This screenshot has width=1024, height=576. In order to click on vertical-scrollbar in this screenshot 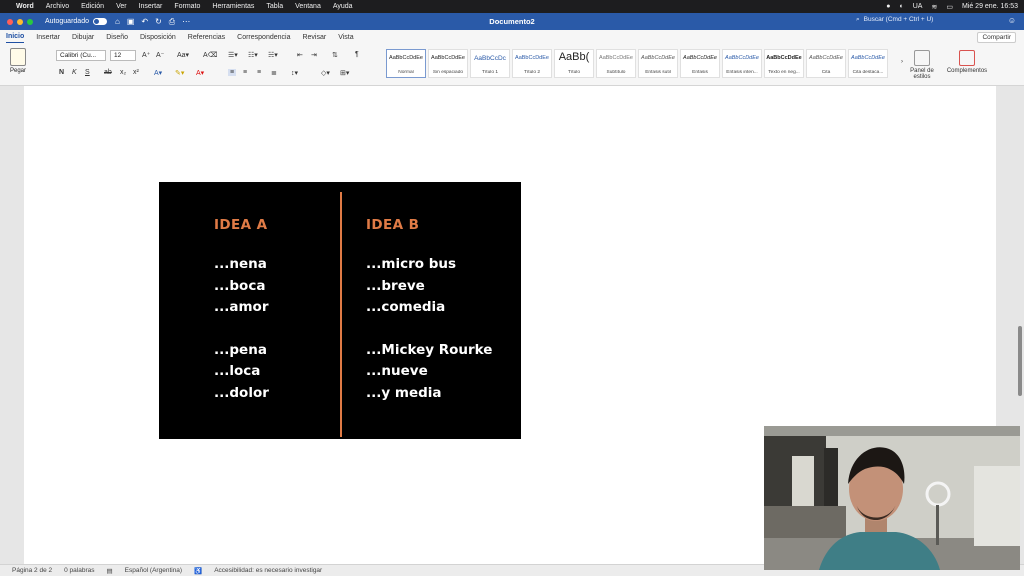, I will do `click(1020, 361)`.